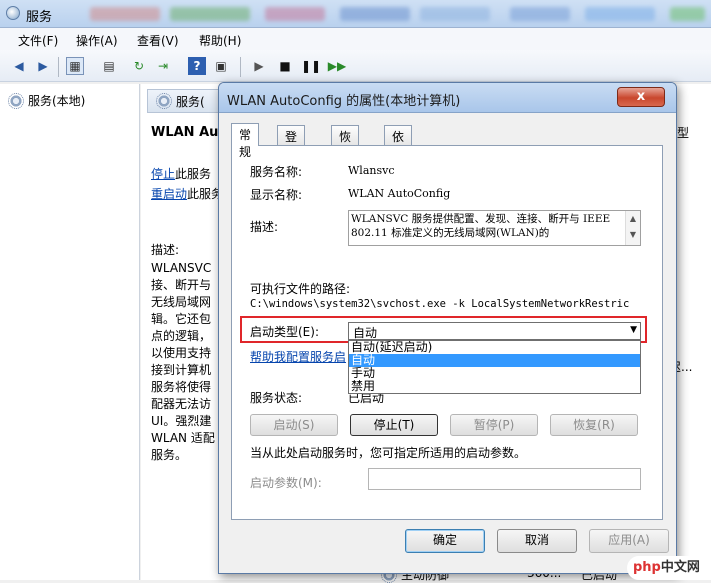 The image size is (711, 583). I want to click on tree-item-label: 服务(本地), so click(57, 101).